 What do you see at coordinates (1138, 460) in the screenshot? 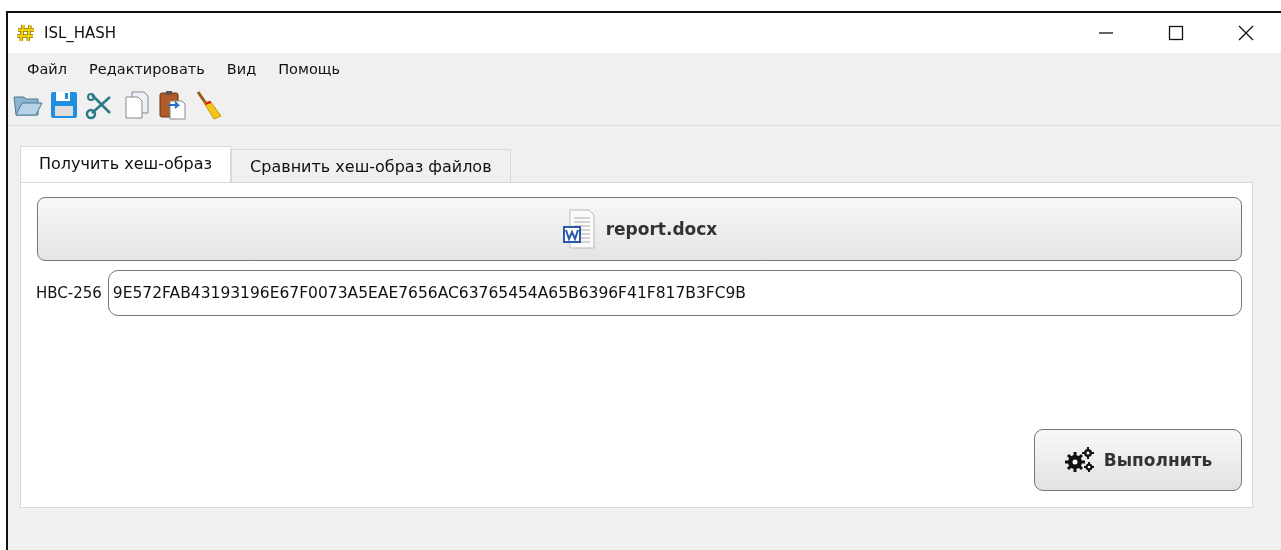
I see `run-button: Выполнить` at bounding box center [1138, 460].